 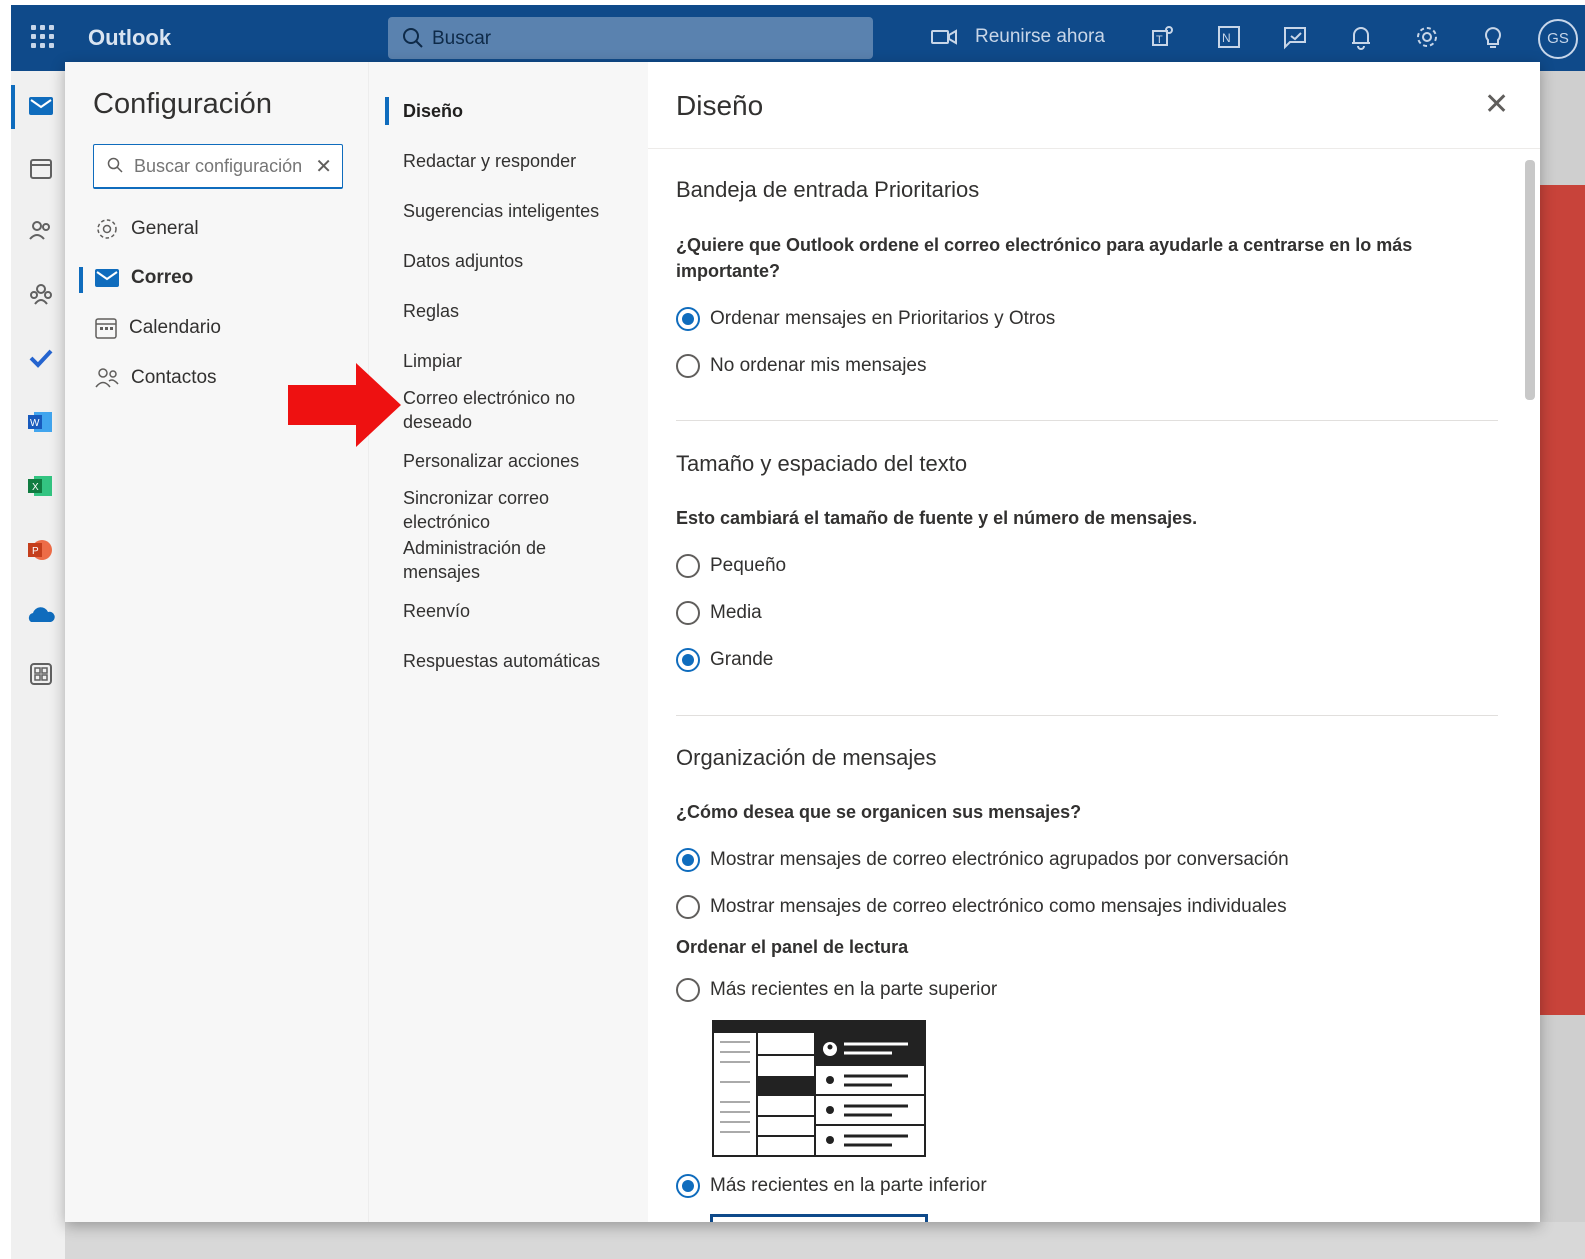 What do you see at coordinates (41, 614) in the screenshot?
I see `onedrive-icon` at bounding box center [41, 614].